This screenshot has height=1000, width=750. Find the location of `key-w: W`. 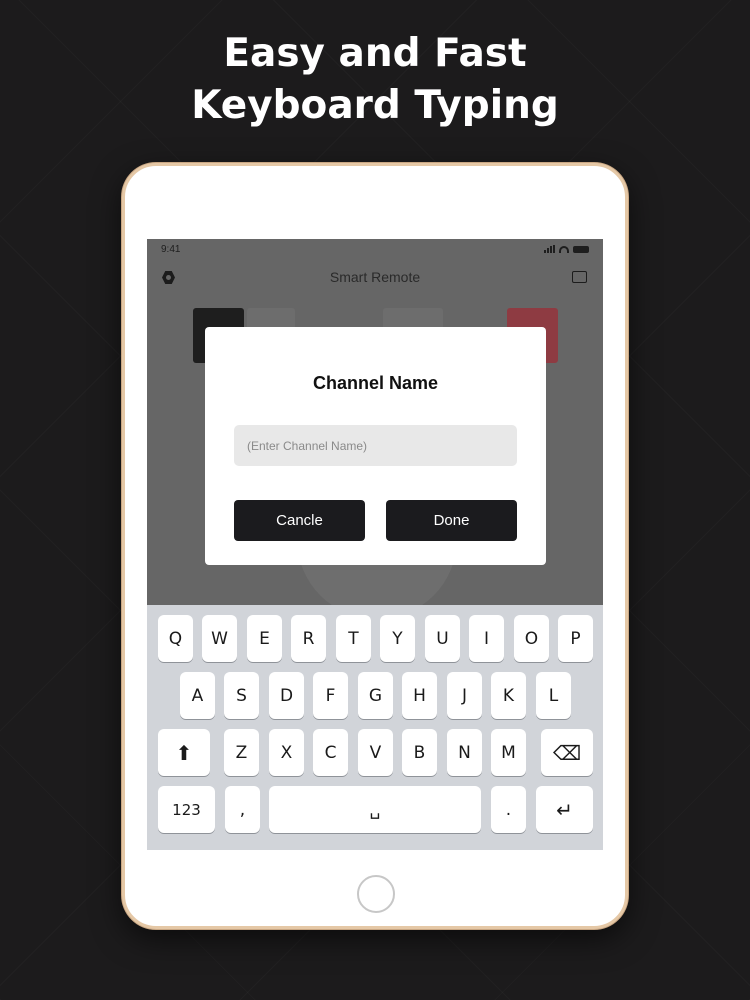

key-w: W is located at coordinates (219, 638).